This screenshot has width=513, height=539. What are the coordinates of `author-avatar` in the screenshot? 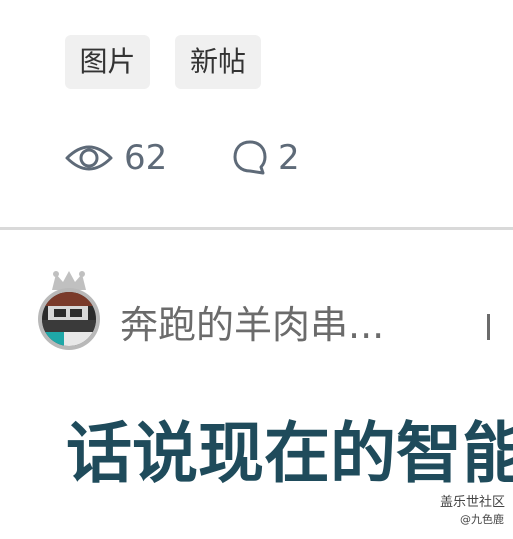 It's located at (70, 312).